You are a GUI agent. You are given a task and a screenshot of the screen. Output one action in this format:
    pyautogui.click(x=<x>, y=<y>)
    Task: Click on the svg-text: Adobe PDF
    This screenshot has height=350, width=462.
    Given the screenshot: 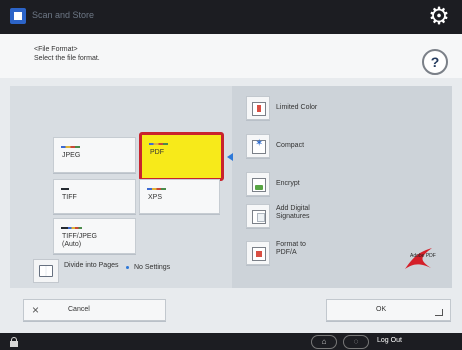 What is the action you would take?
    pyautogui.click(x=423, y=256)
    